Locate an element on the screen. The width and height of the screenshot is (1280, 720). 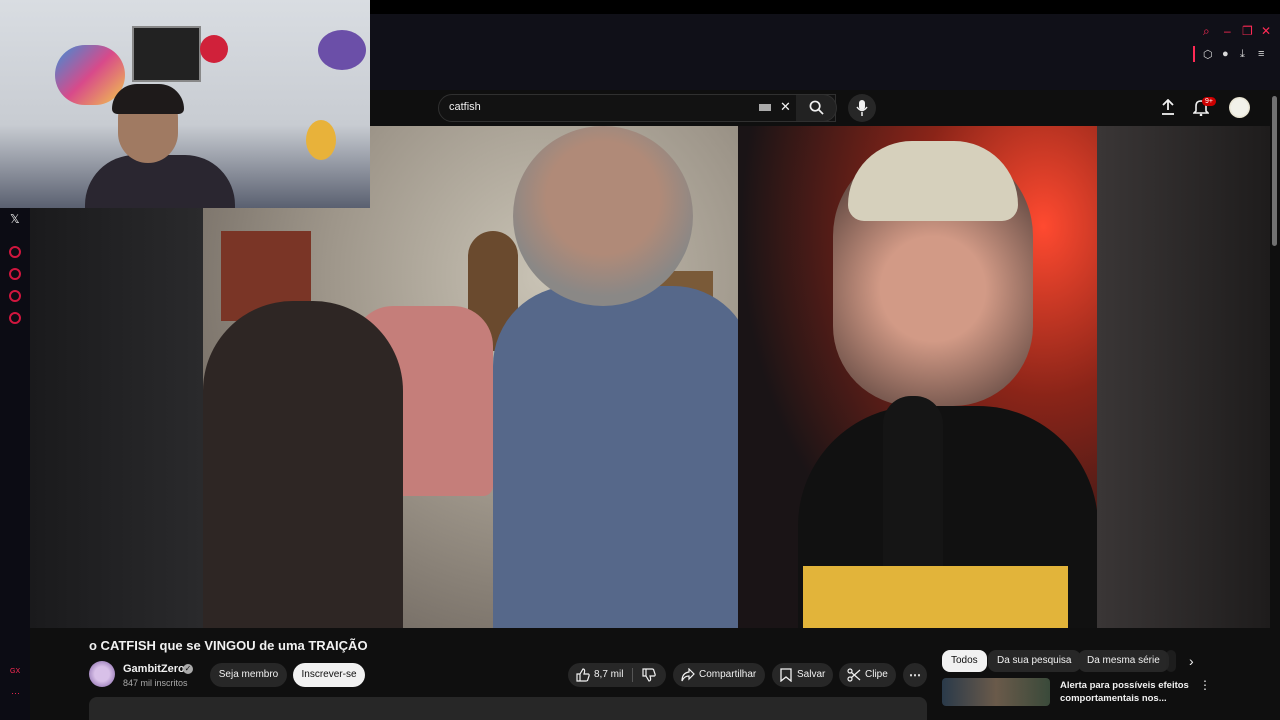
recommended-thumbnail is located at coordinates (996, 692).